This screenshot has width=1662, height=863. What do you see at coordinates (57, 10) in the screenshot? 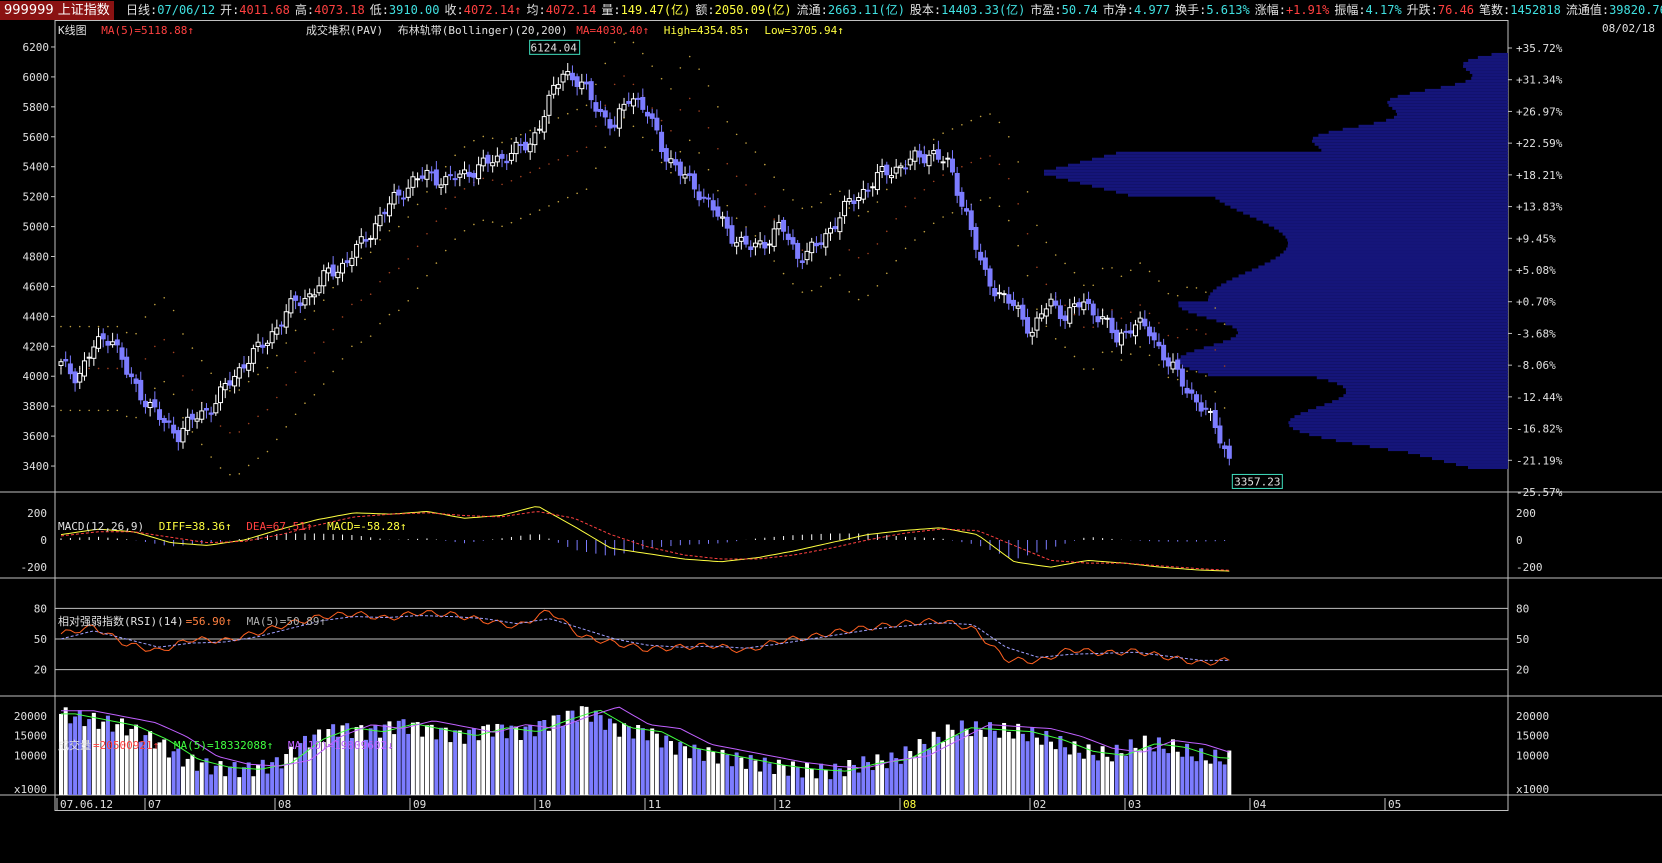
I see `stock-code: 999999 上证指数` at bounding box center [57, 10].